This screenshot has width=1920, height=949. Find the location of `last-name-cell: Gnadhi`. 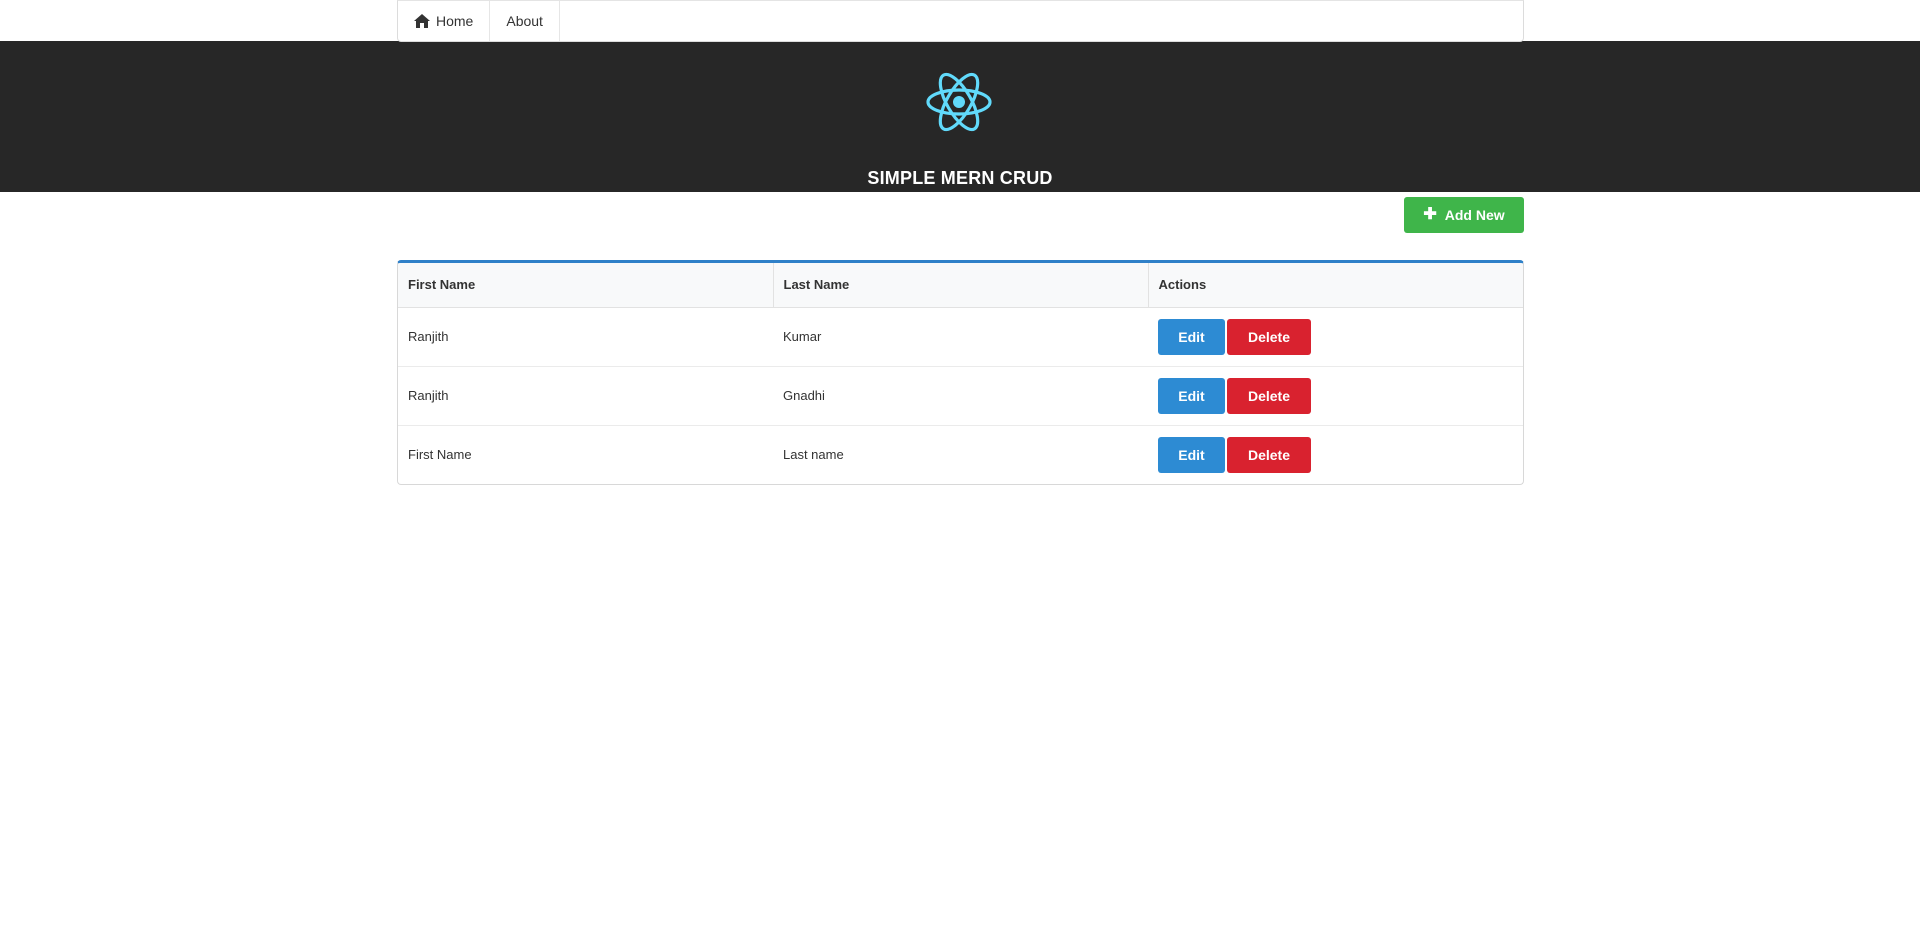

last-name-cell: Gnadhi is located at coordinates (960, 395).